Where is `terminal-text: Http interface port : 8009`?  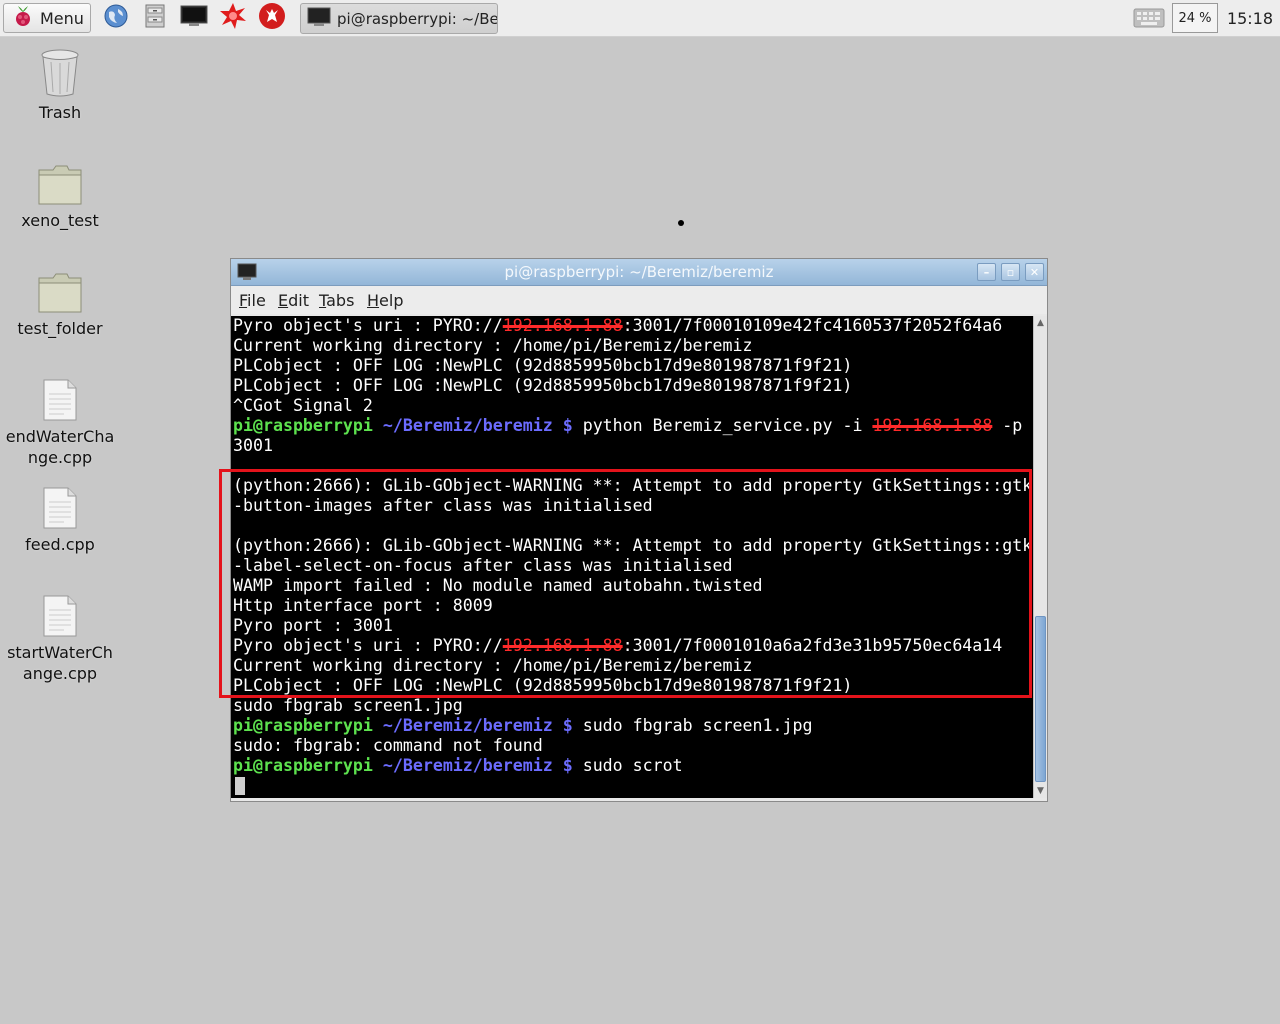
terminal-text: Http interface port : 8009 is located at coordinates (363, 605).